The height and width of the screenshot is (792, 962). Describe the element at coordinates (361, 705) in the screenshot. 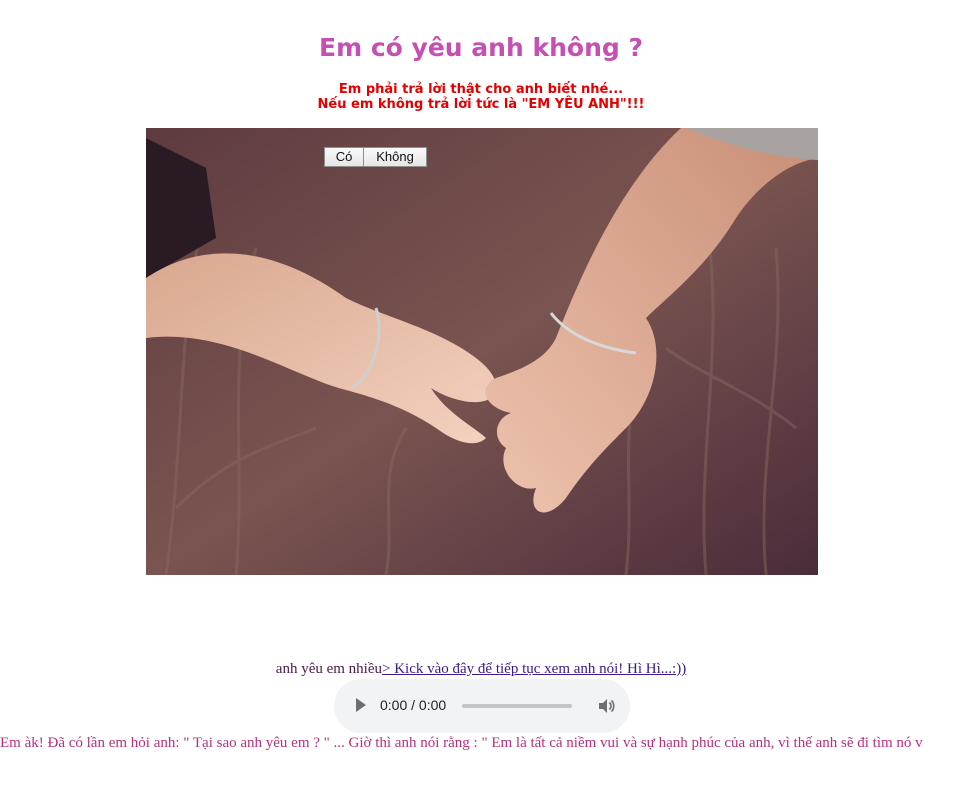

I see `play-icon` at that location.